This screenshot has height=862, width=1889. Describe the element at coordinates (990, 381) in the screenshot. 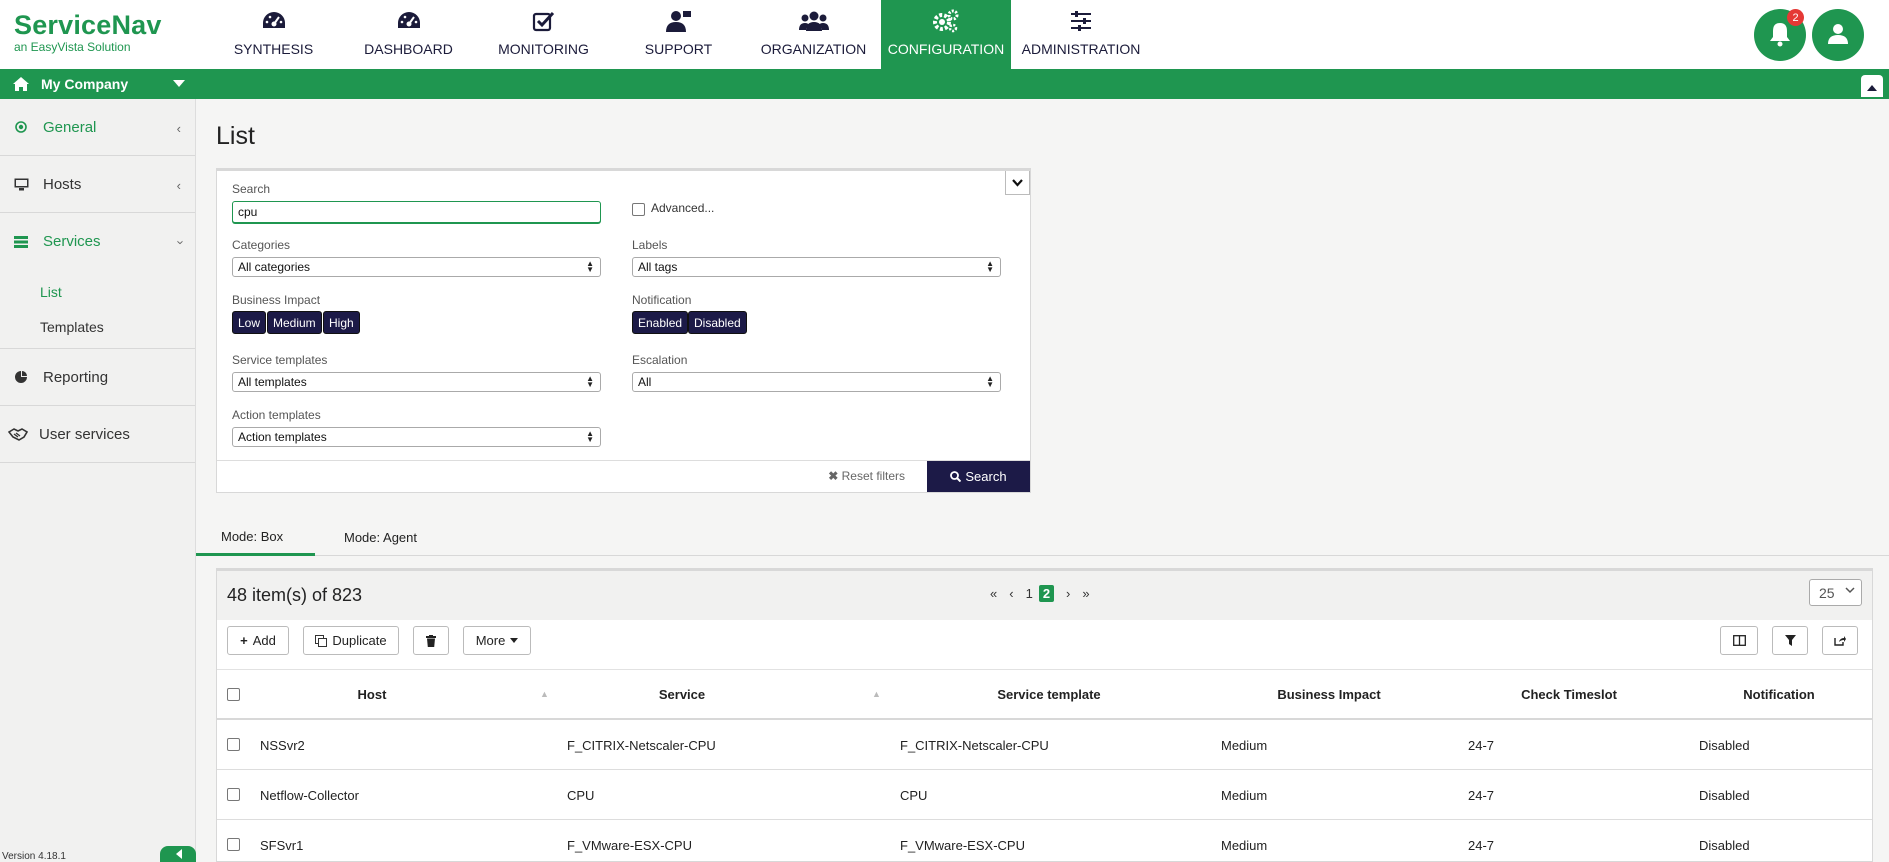

I see `select-arrows-icon: ▲ ▼` at that location.